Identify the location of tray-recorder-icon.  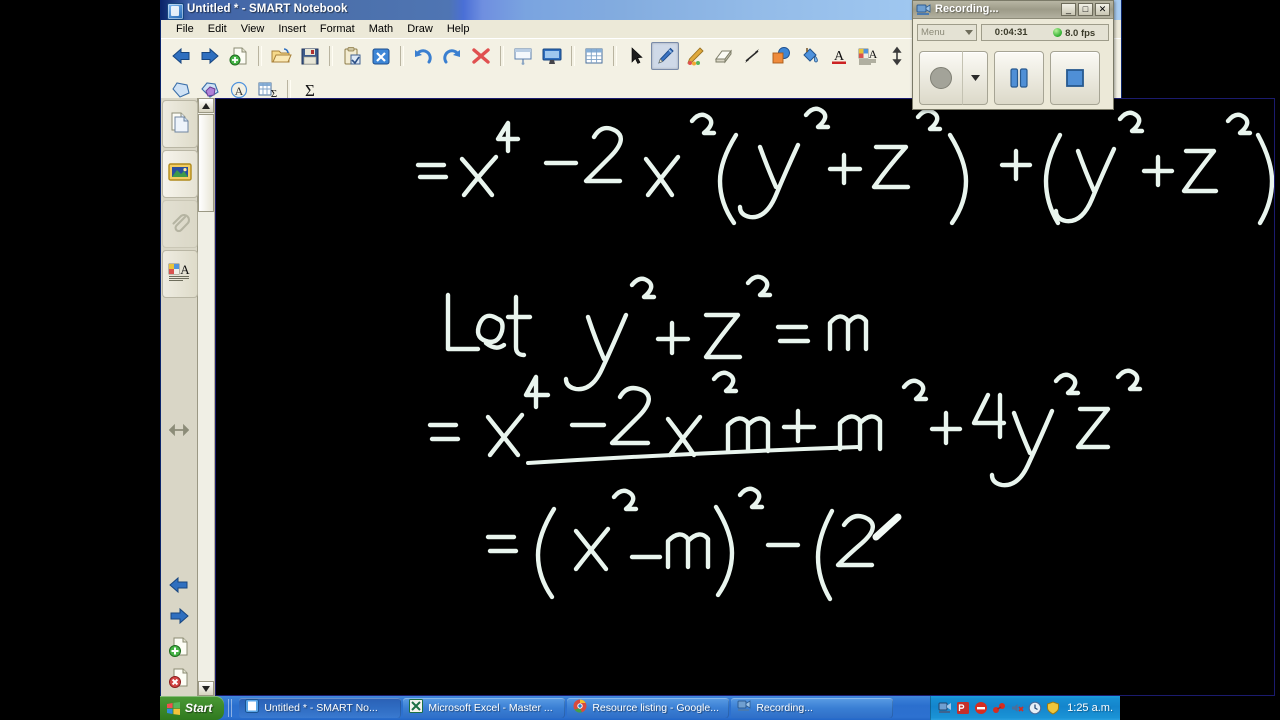
(945, 708).